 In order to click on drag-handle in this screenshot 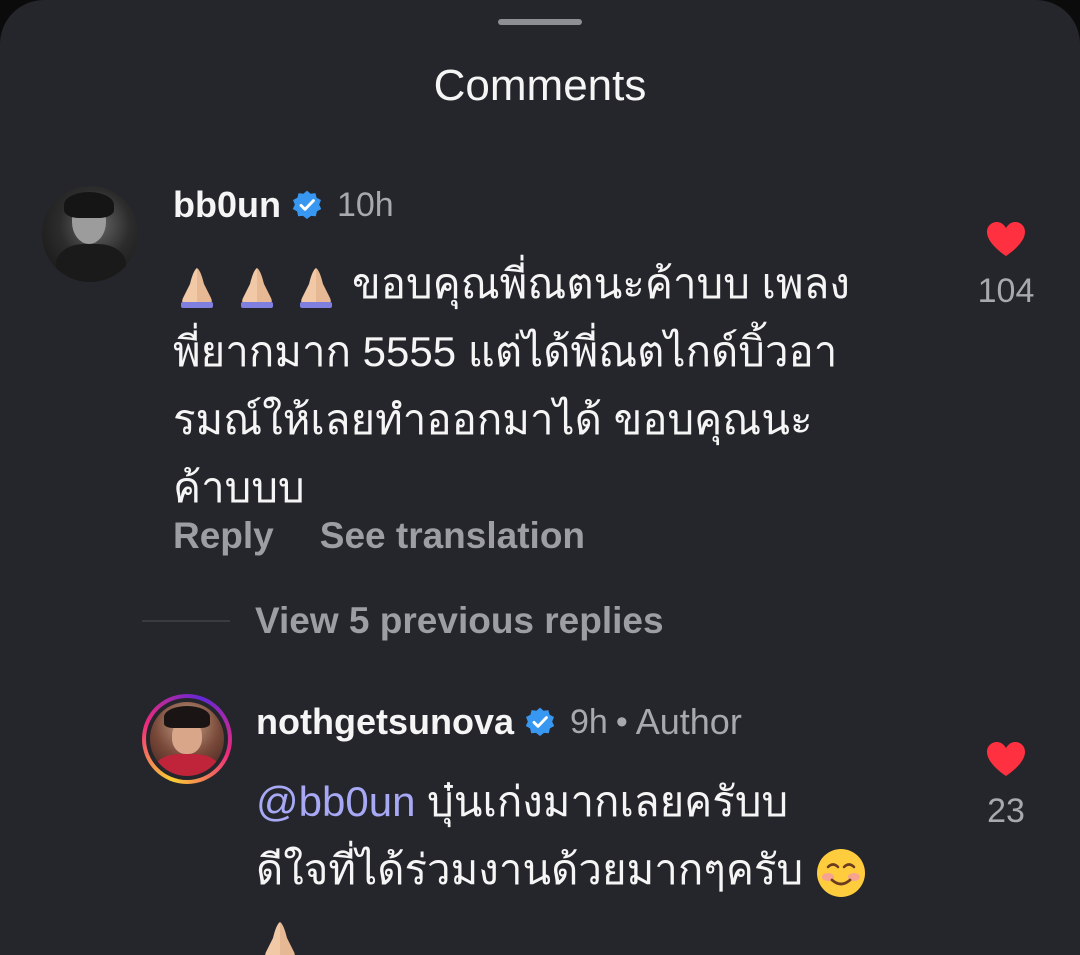, I will do `click(540, 22)`.